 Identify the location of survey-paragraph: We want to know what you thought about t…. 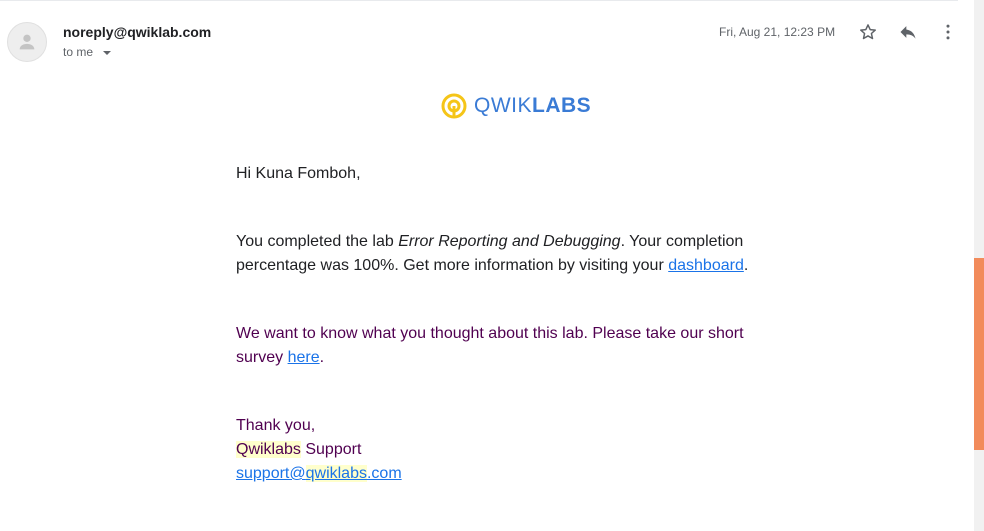
(496, 346).